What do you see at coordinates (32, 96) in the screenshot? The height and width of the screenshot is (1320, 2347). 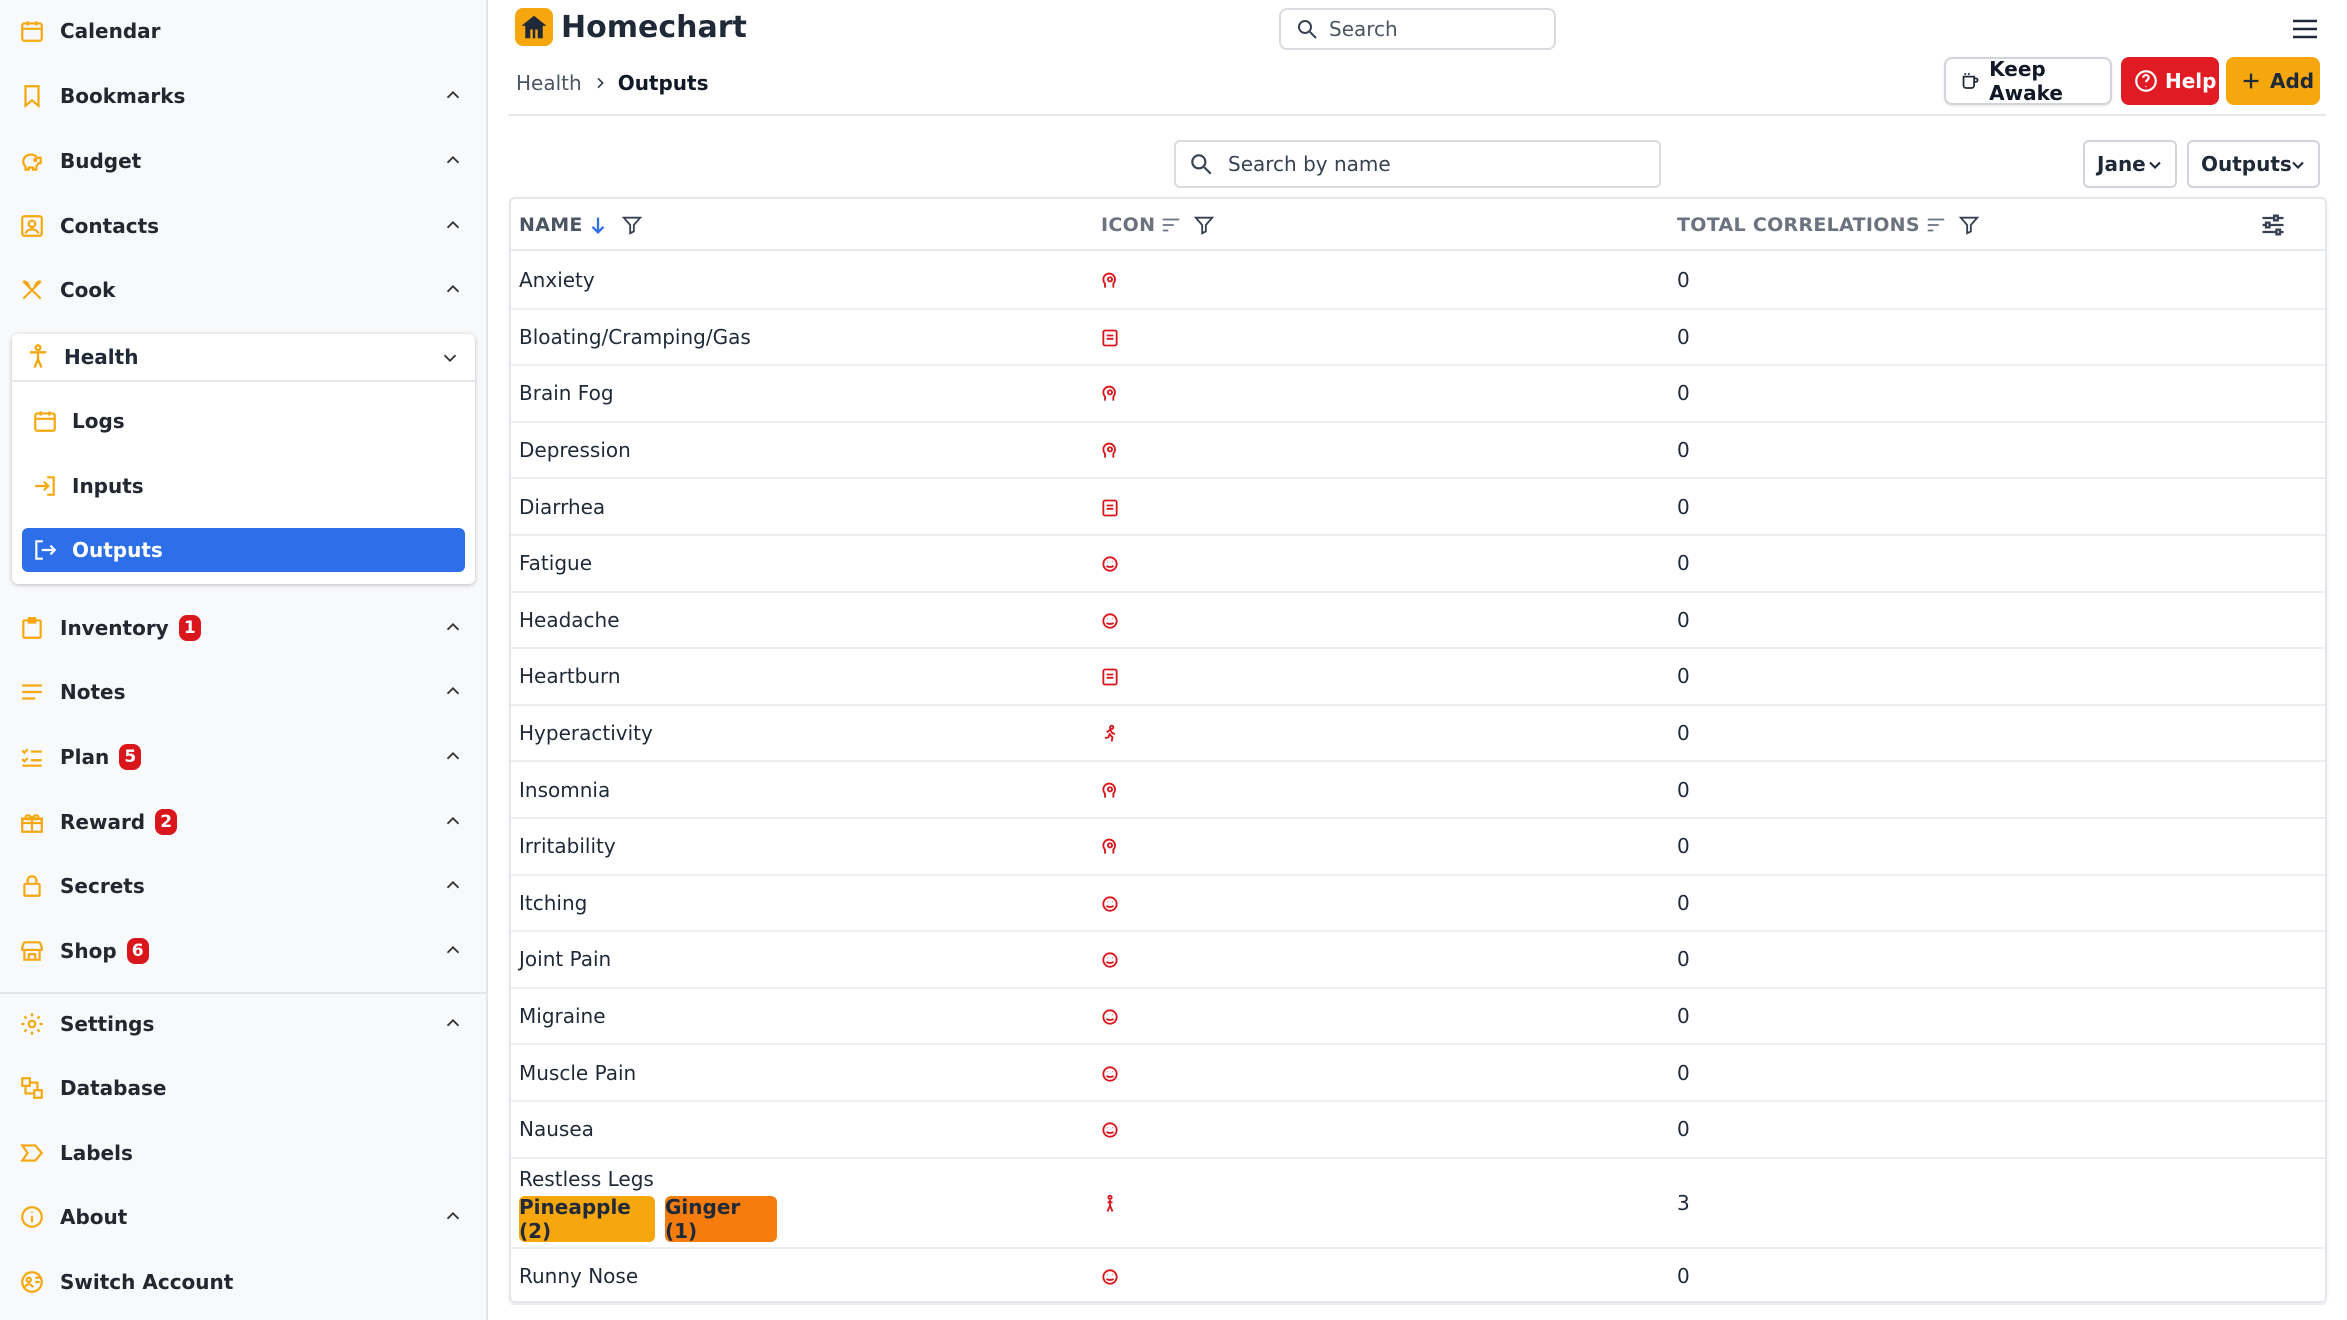 I see `bookmark-icon` at bounding box center [32, 96].